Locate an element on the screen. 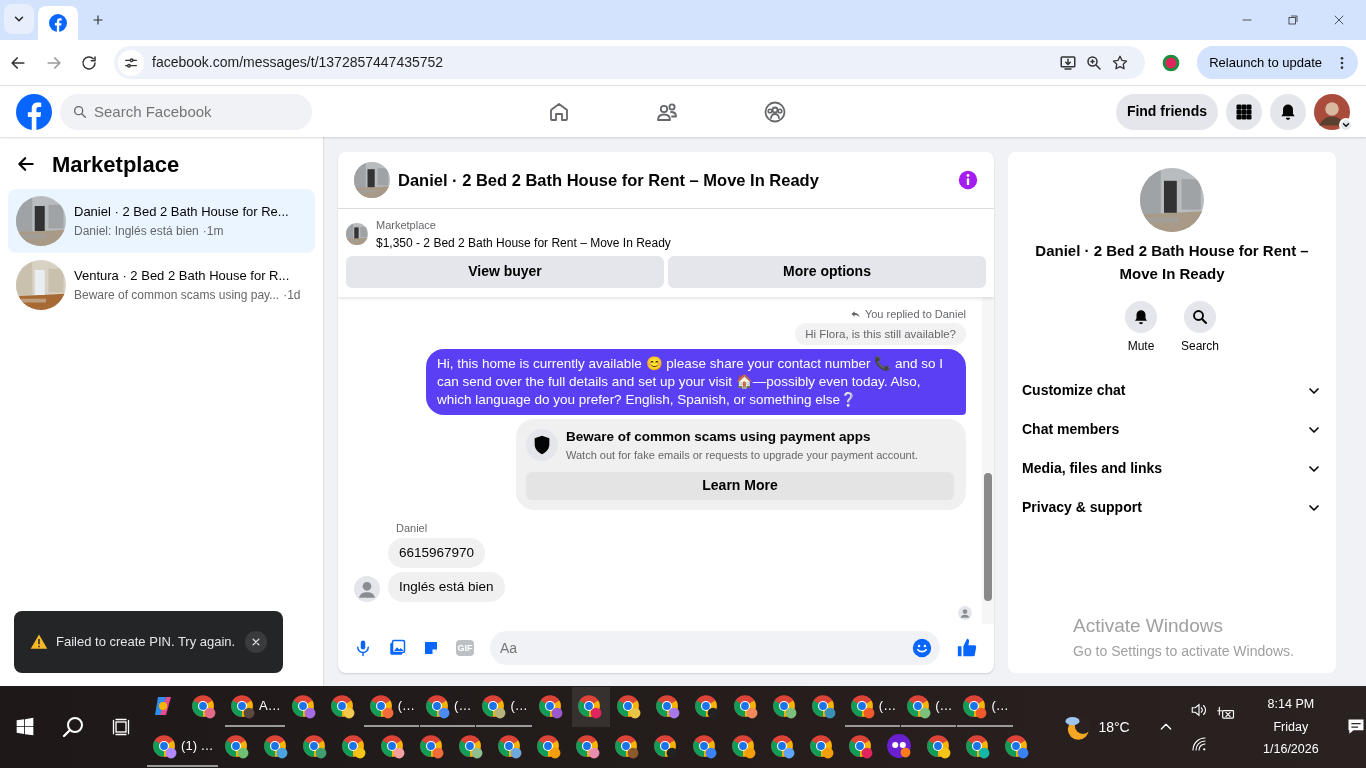  page-title: Marketplace is located at coordinates (116, 164).